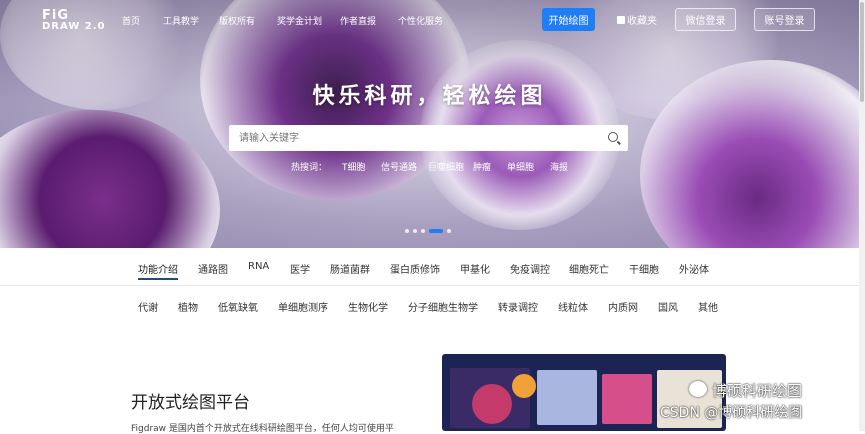  What do you see at coordinates (428, 231) in the screenshot?
I see `carousel-indicators` at bounding box center [428, 231].